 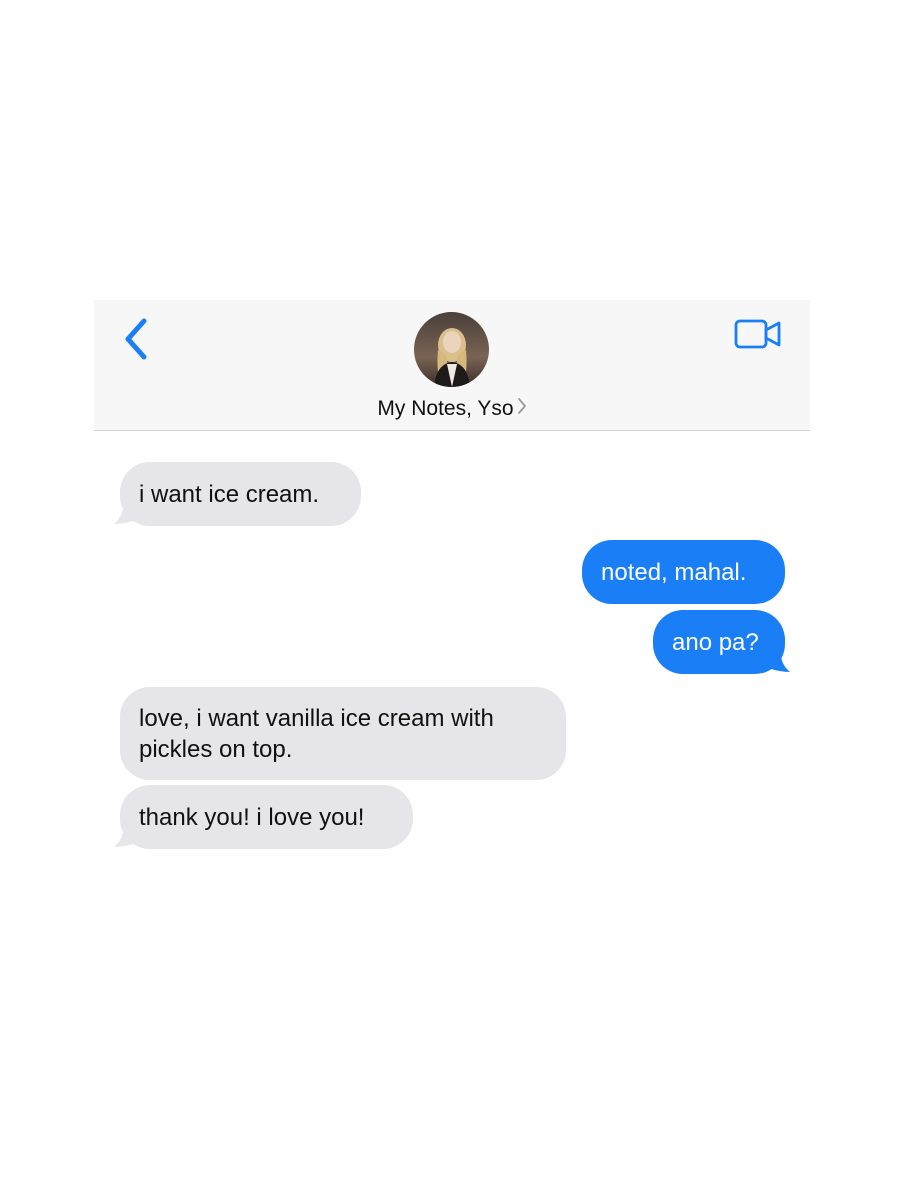 I want to click on message-text: i want ice cream., so click(x=229, y=494).